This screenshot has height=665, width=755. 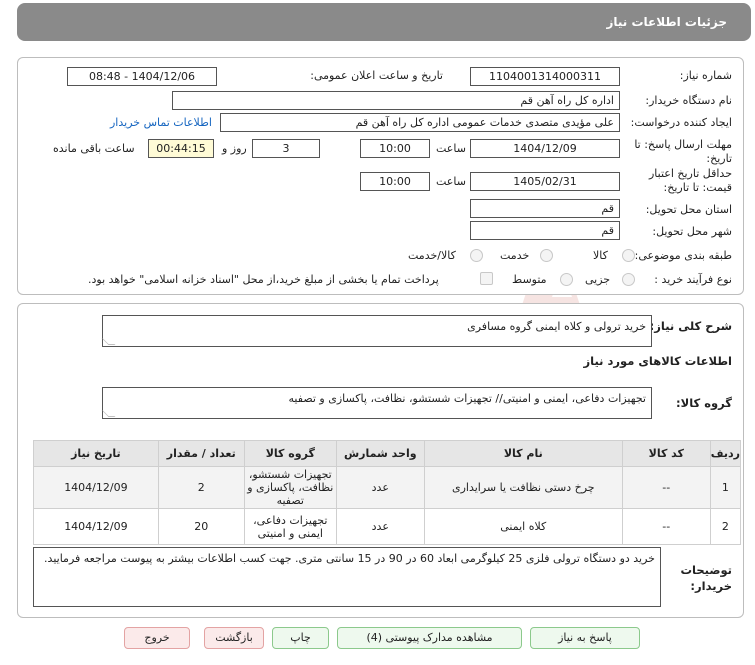 I want to click on process-medium-label: متوسط, so click(x=529, y=279).